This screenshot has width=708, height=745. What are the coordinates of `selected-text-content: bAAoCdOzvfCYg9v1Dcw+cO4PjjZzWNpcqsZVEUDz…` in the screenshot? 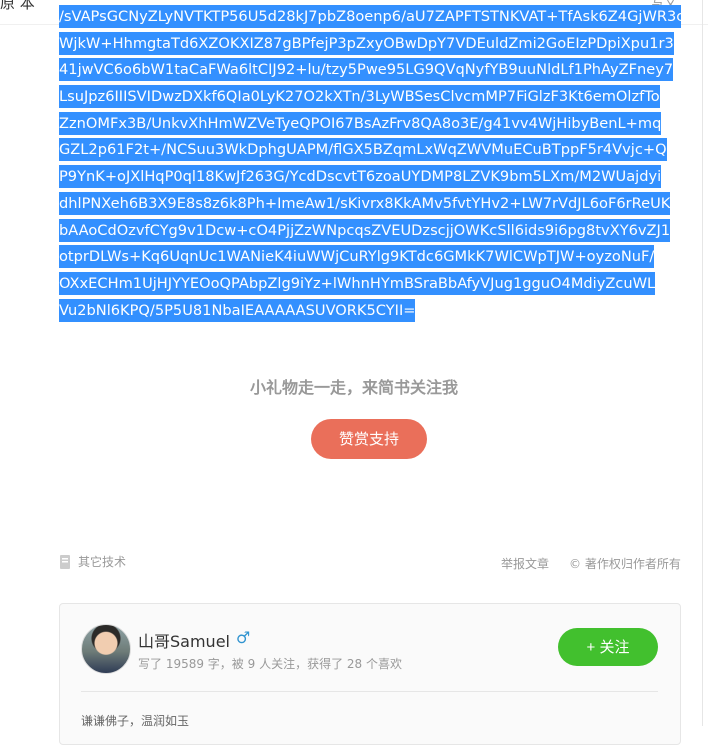 It's located at (365, 230).